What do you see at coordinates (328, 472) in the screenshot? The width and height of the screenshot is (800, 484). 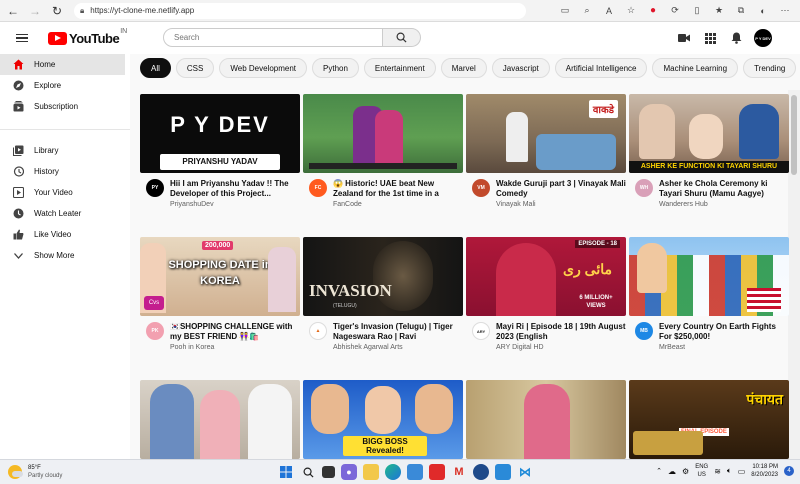 I see `task-view-icon` at bounding box center [328, 472].